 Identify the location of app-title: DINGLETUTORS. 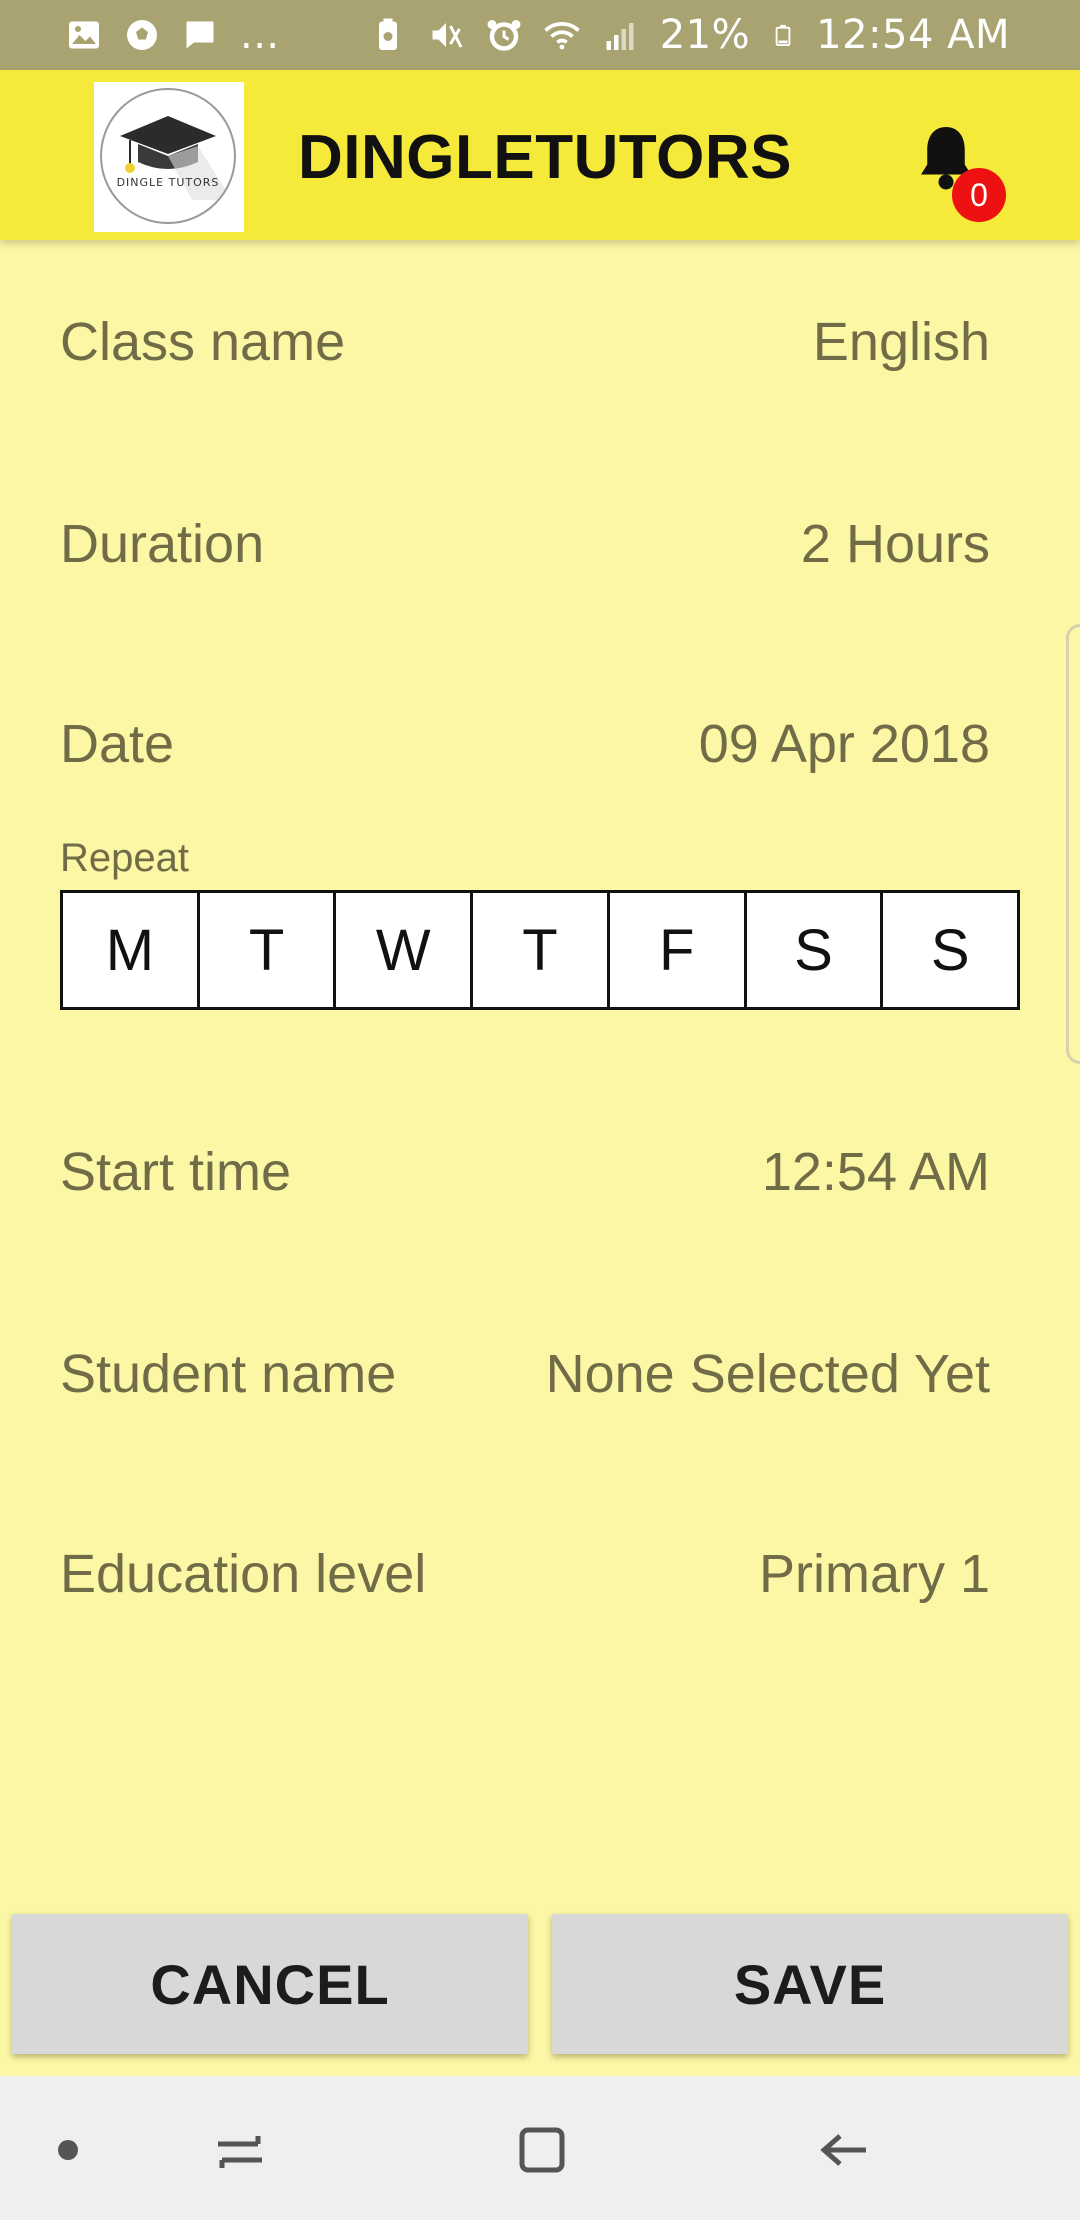
(545, 157).